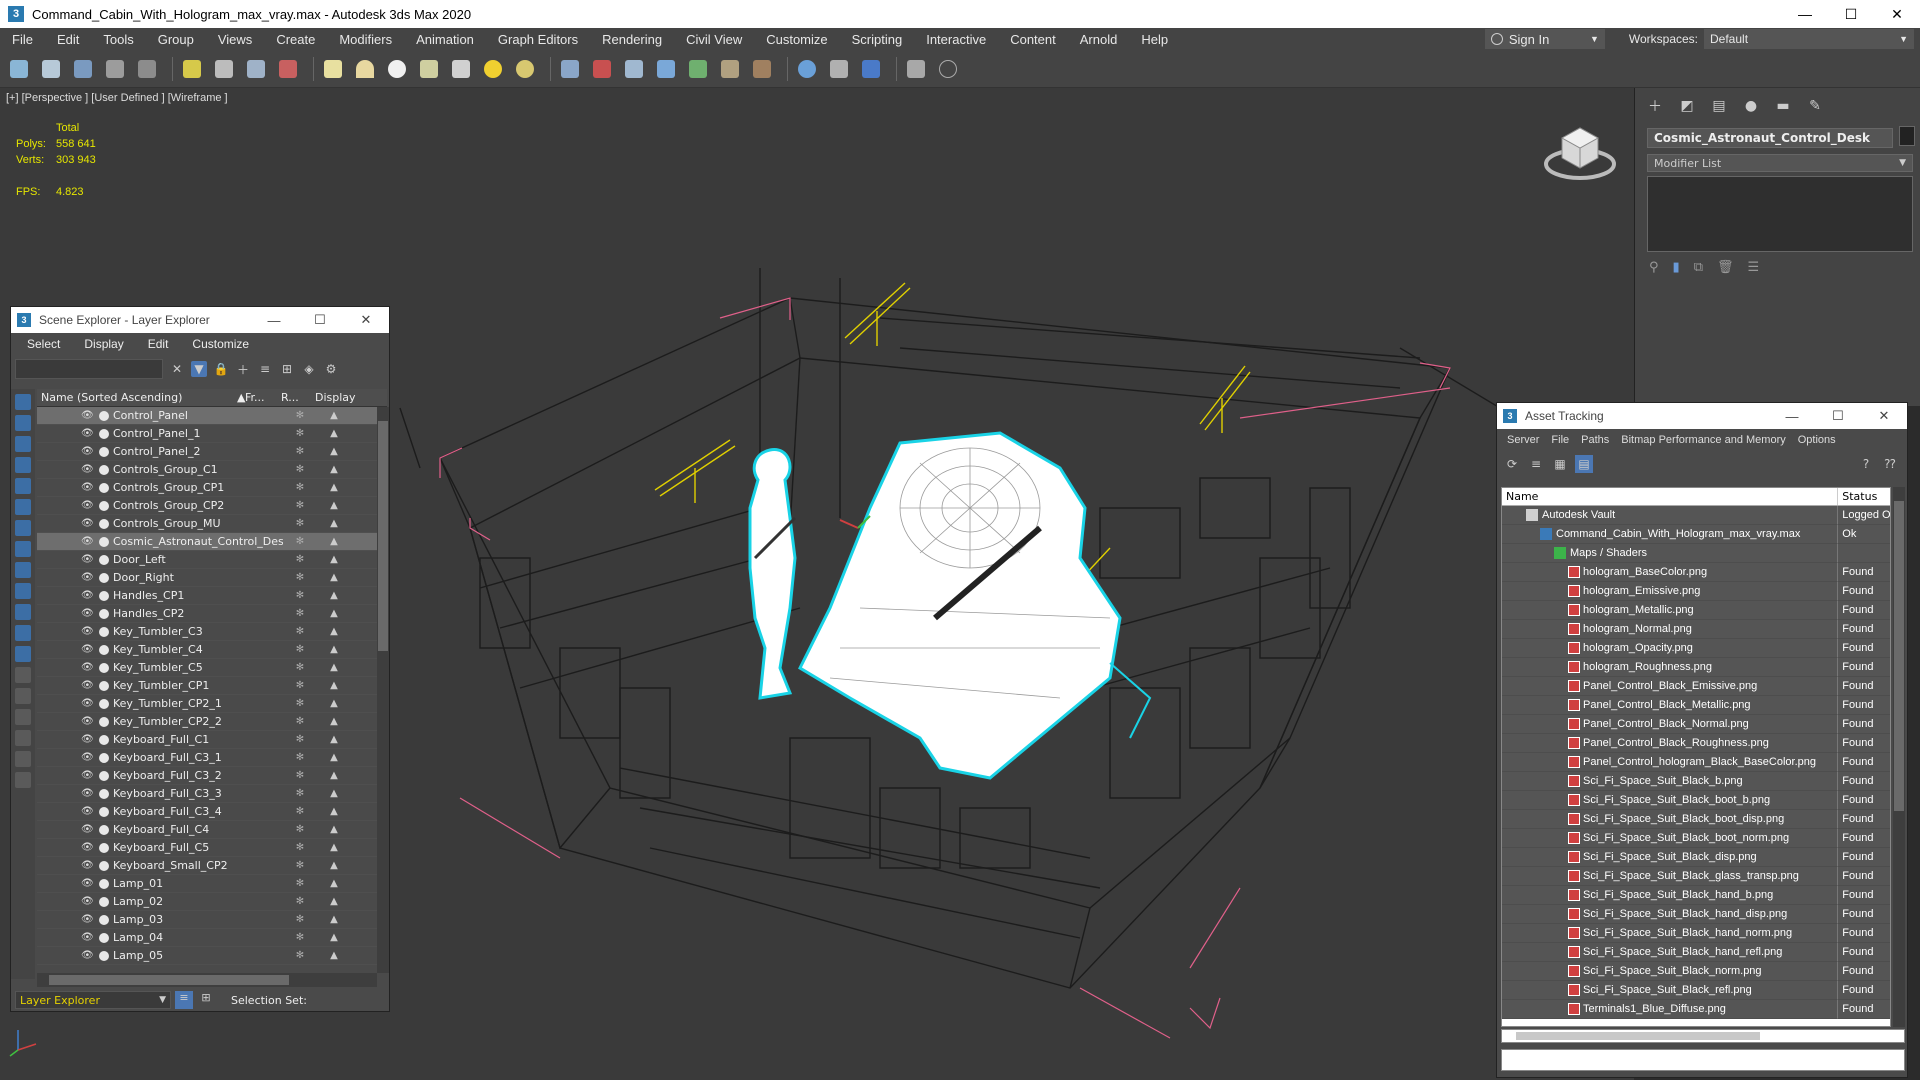 The height and width of the screenshot is (1080, 1920). I want to click on menu-file: File, so click(22, 39).